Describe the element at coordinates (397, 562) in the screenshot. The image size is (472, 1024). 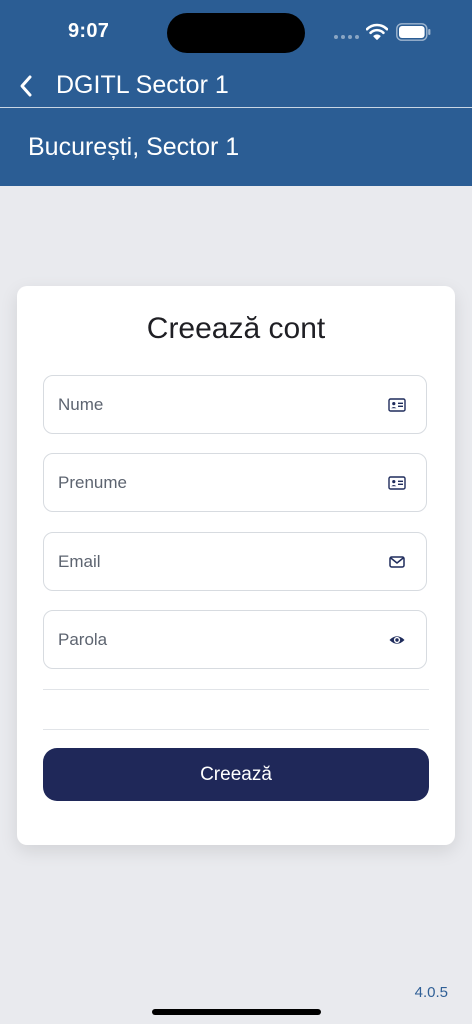
I see `envelope-icon` at that location.